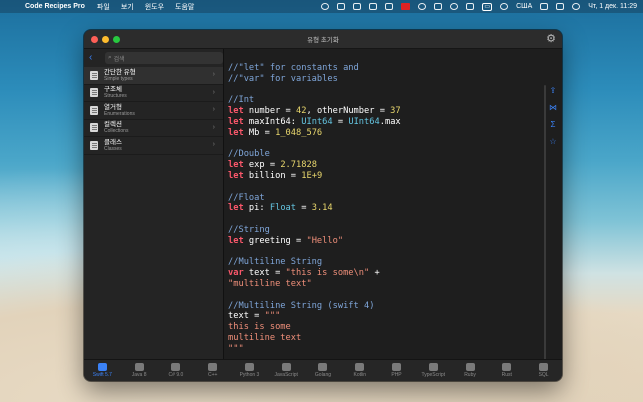 The height and width of the screenshot is (402, 643). What do you see at coordinates (552, 141) in the screenshot?
I see `star-icon: ☆` at bounding box center [552, 141].